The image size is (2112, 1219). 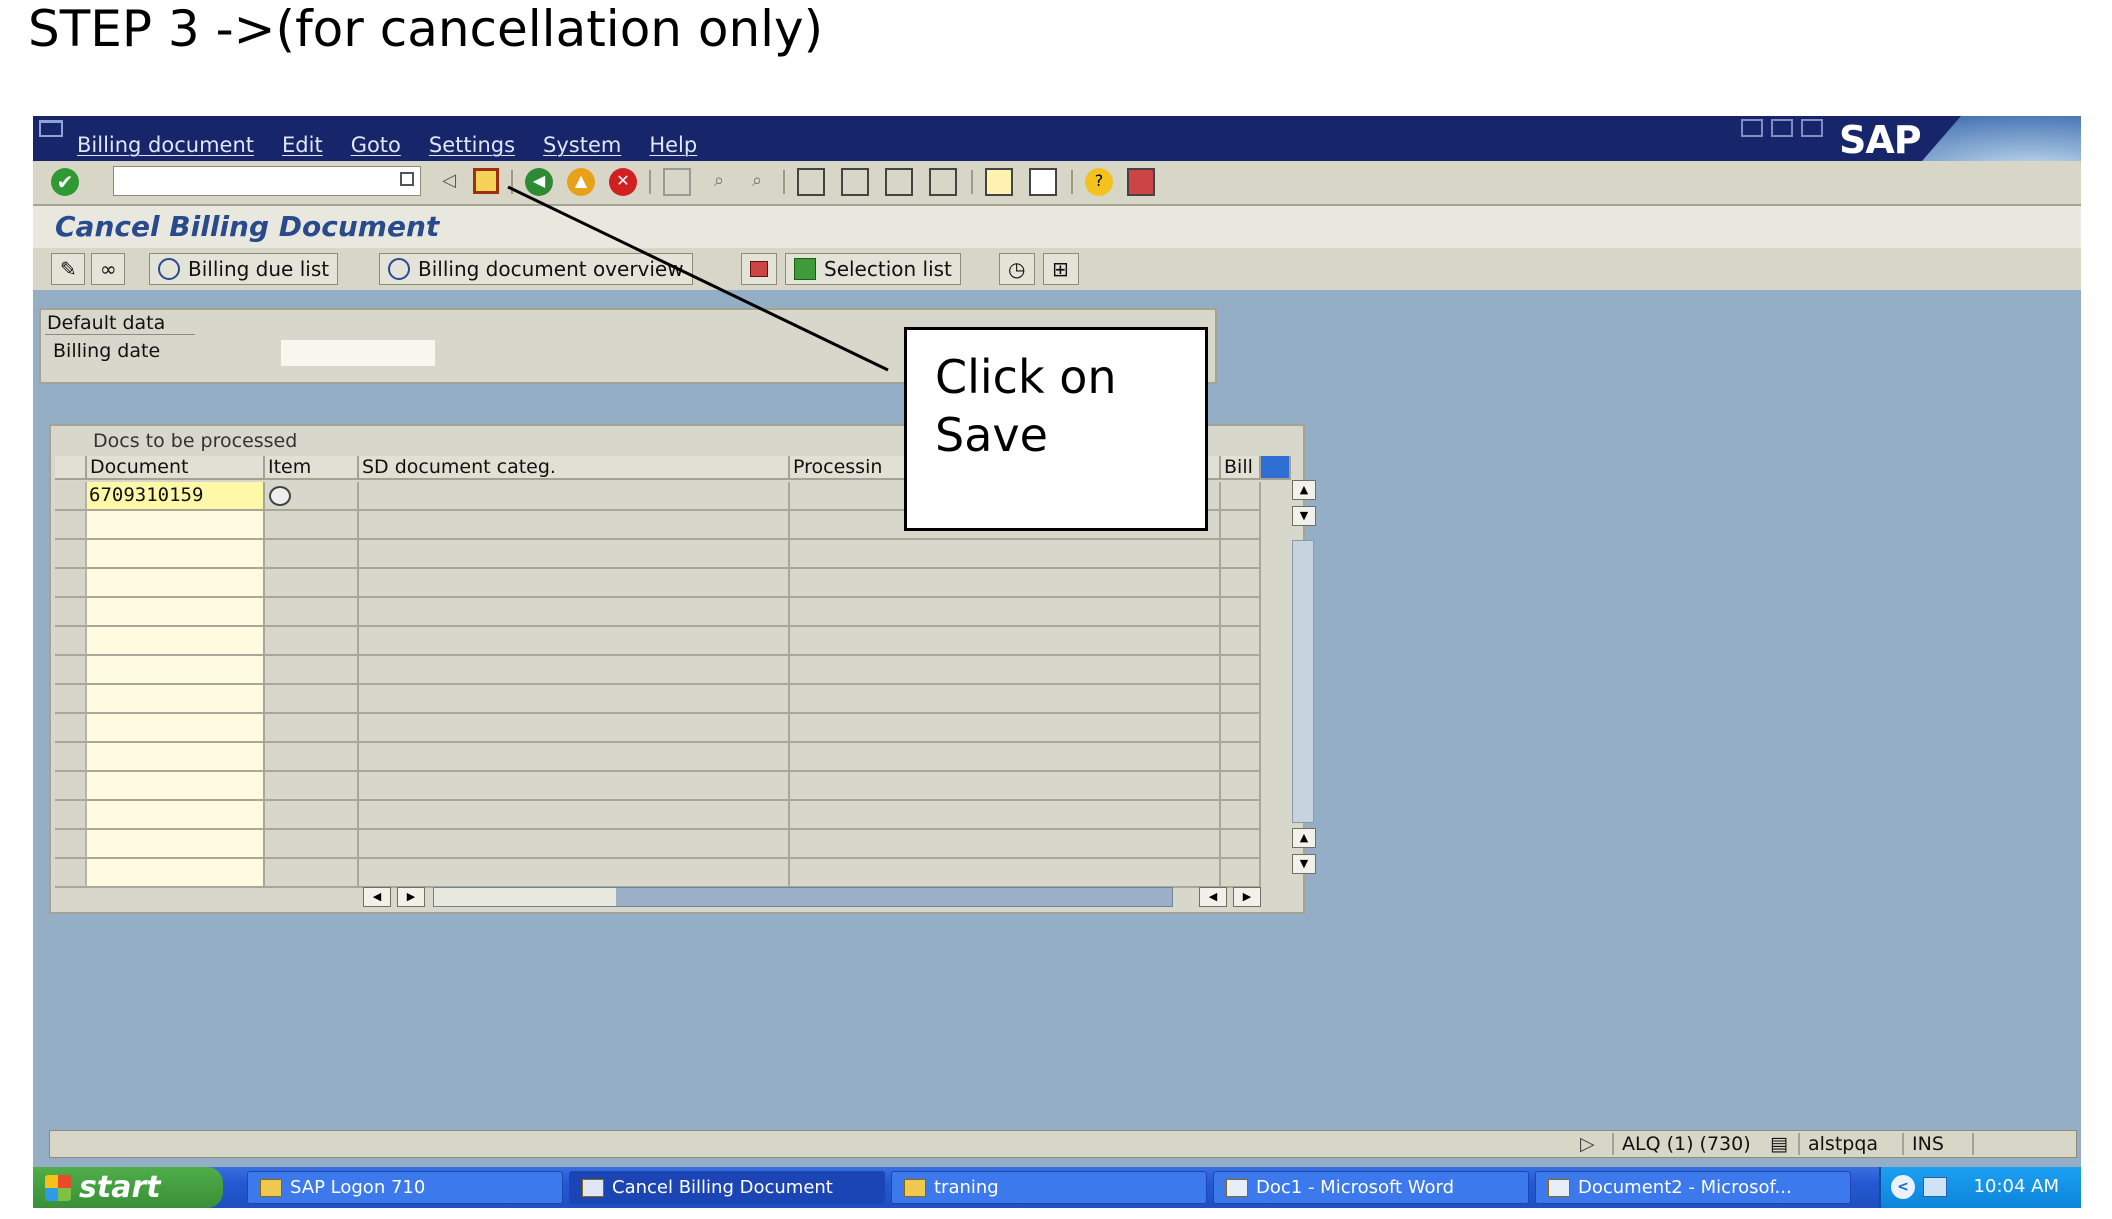 I want to click on callout-pointer, so click(x=698, y=278).